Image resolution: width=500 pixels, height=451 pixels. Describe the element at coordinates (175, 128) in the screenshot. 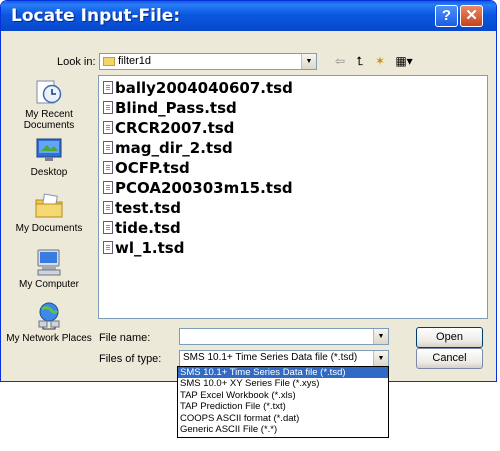

I see `file-name: CRCR2007.tsd` at that location.